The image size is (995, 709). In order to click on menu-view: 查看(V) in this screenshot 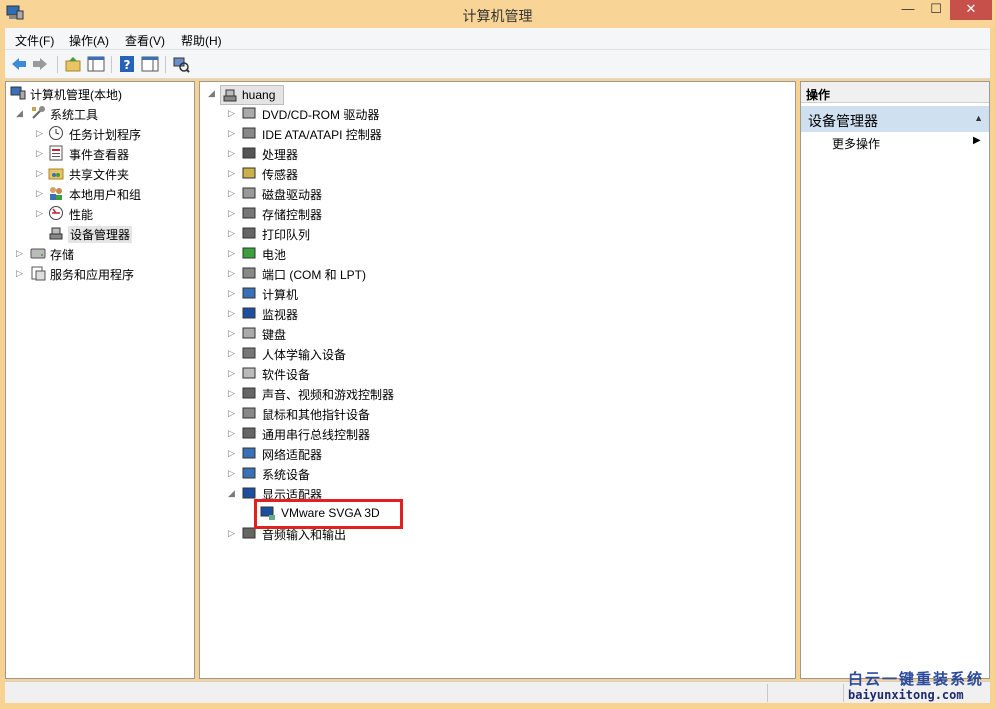, I will do `click(145, 40)`.